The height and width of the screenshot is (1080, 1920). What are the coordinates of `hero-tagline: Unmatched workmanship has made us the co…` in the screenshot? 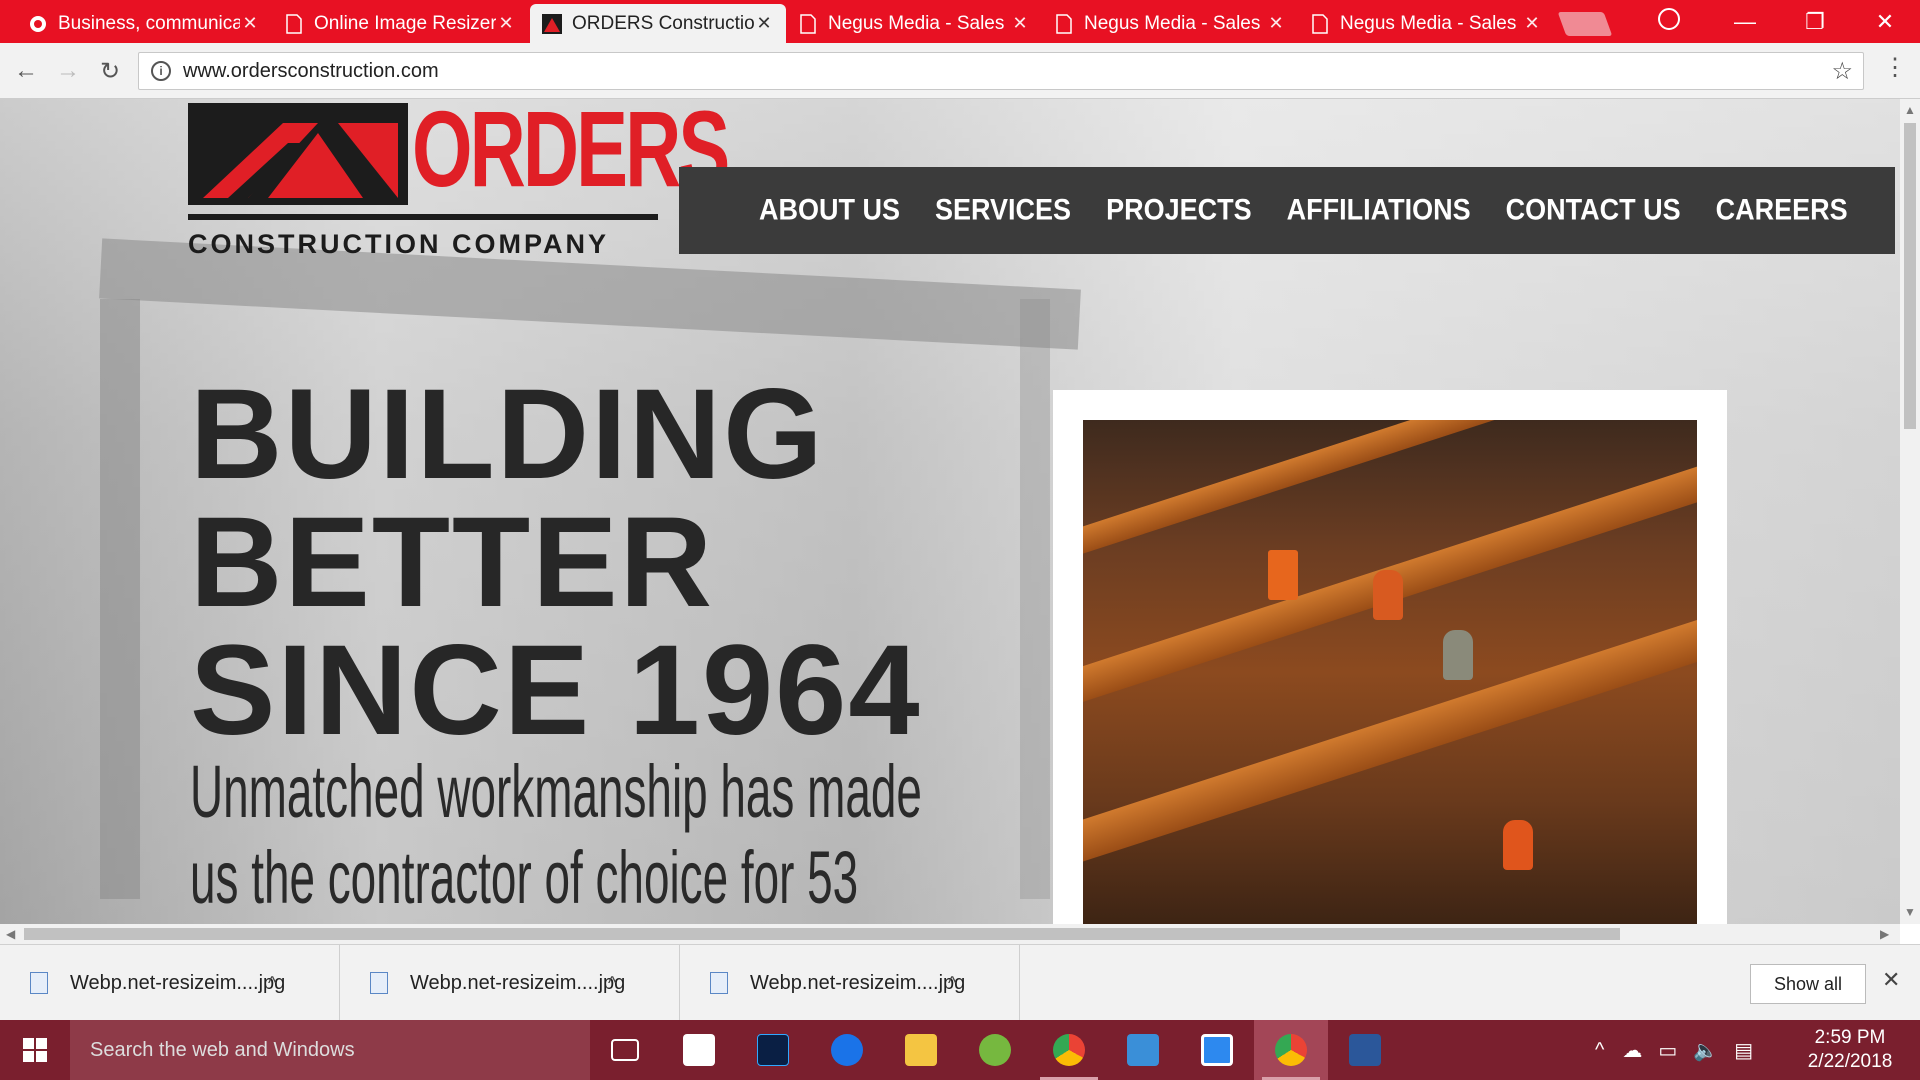 It's located at (556, 835).